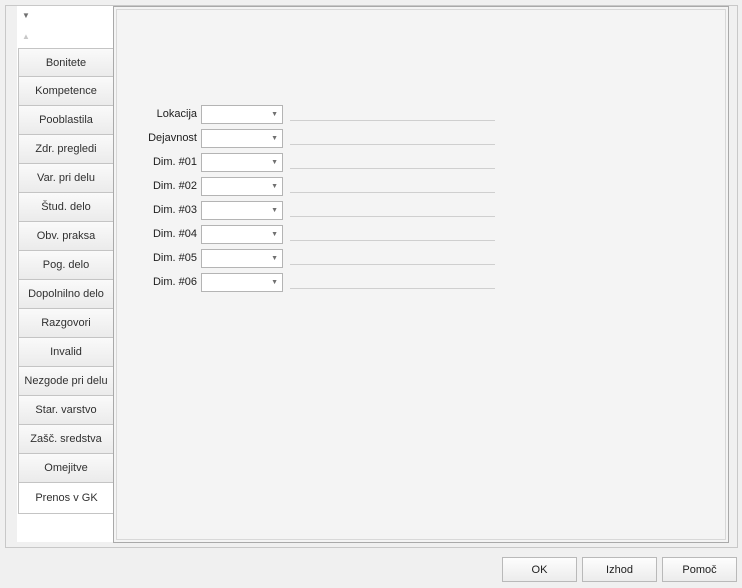 The image size is (742, 588). Describe the element at coordinates (234, 234) in the screenshot. I see `dim-04-input` at that location.